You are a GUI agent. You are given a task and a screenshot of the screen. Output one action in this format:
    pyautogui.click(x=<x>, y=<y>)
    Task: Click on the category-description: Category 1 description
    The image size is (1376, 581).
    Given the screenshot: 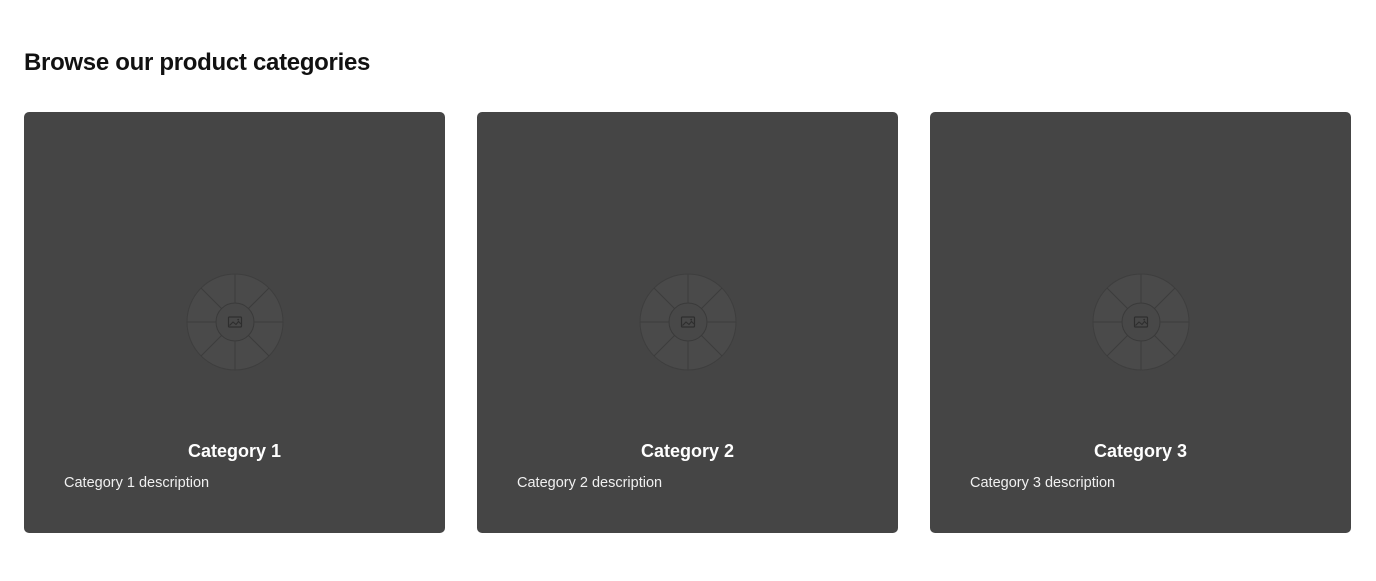 What is the action you would take?
    pyautogui.click(x=137, y=483)
    